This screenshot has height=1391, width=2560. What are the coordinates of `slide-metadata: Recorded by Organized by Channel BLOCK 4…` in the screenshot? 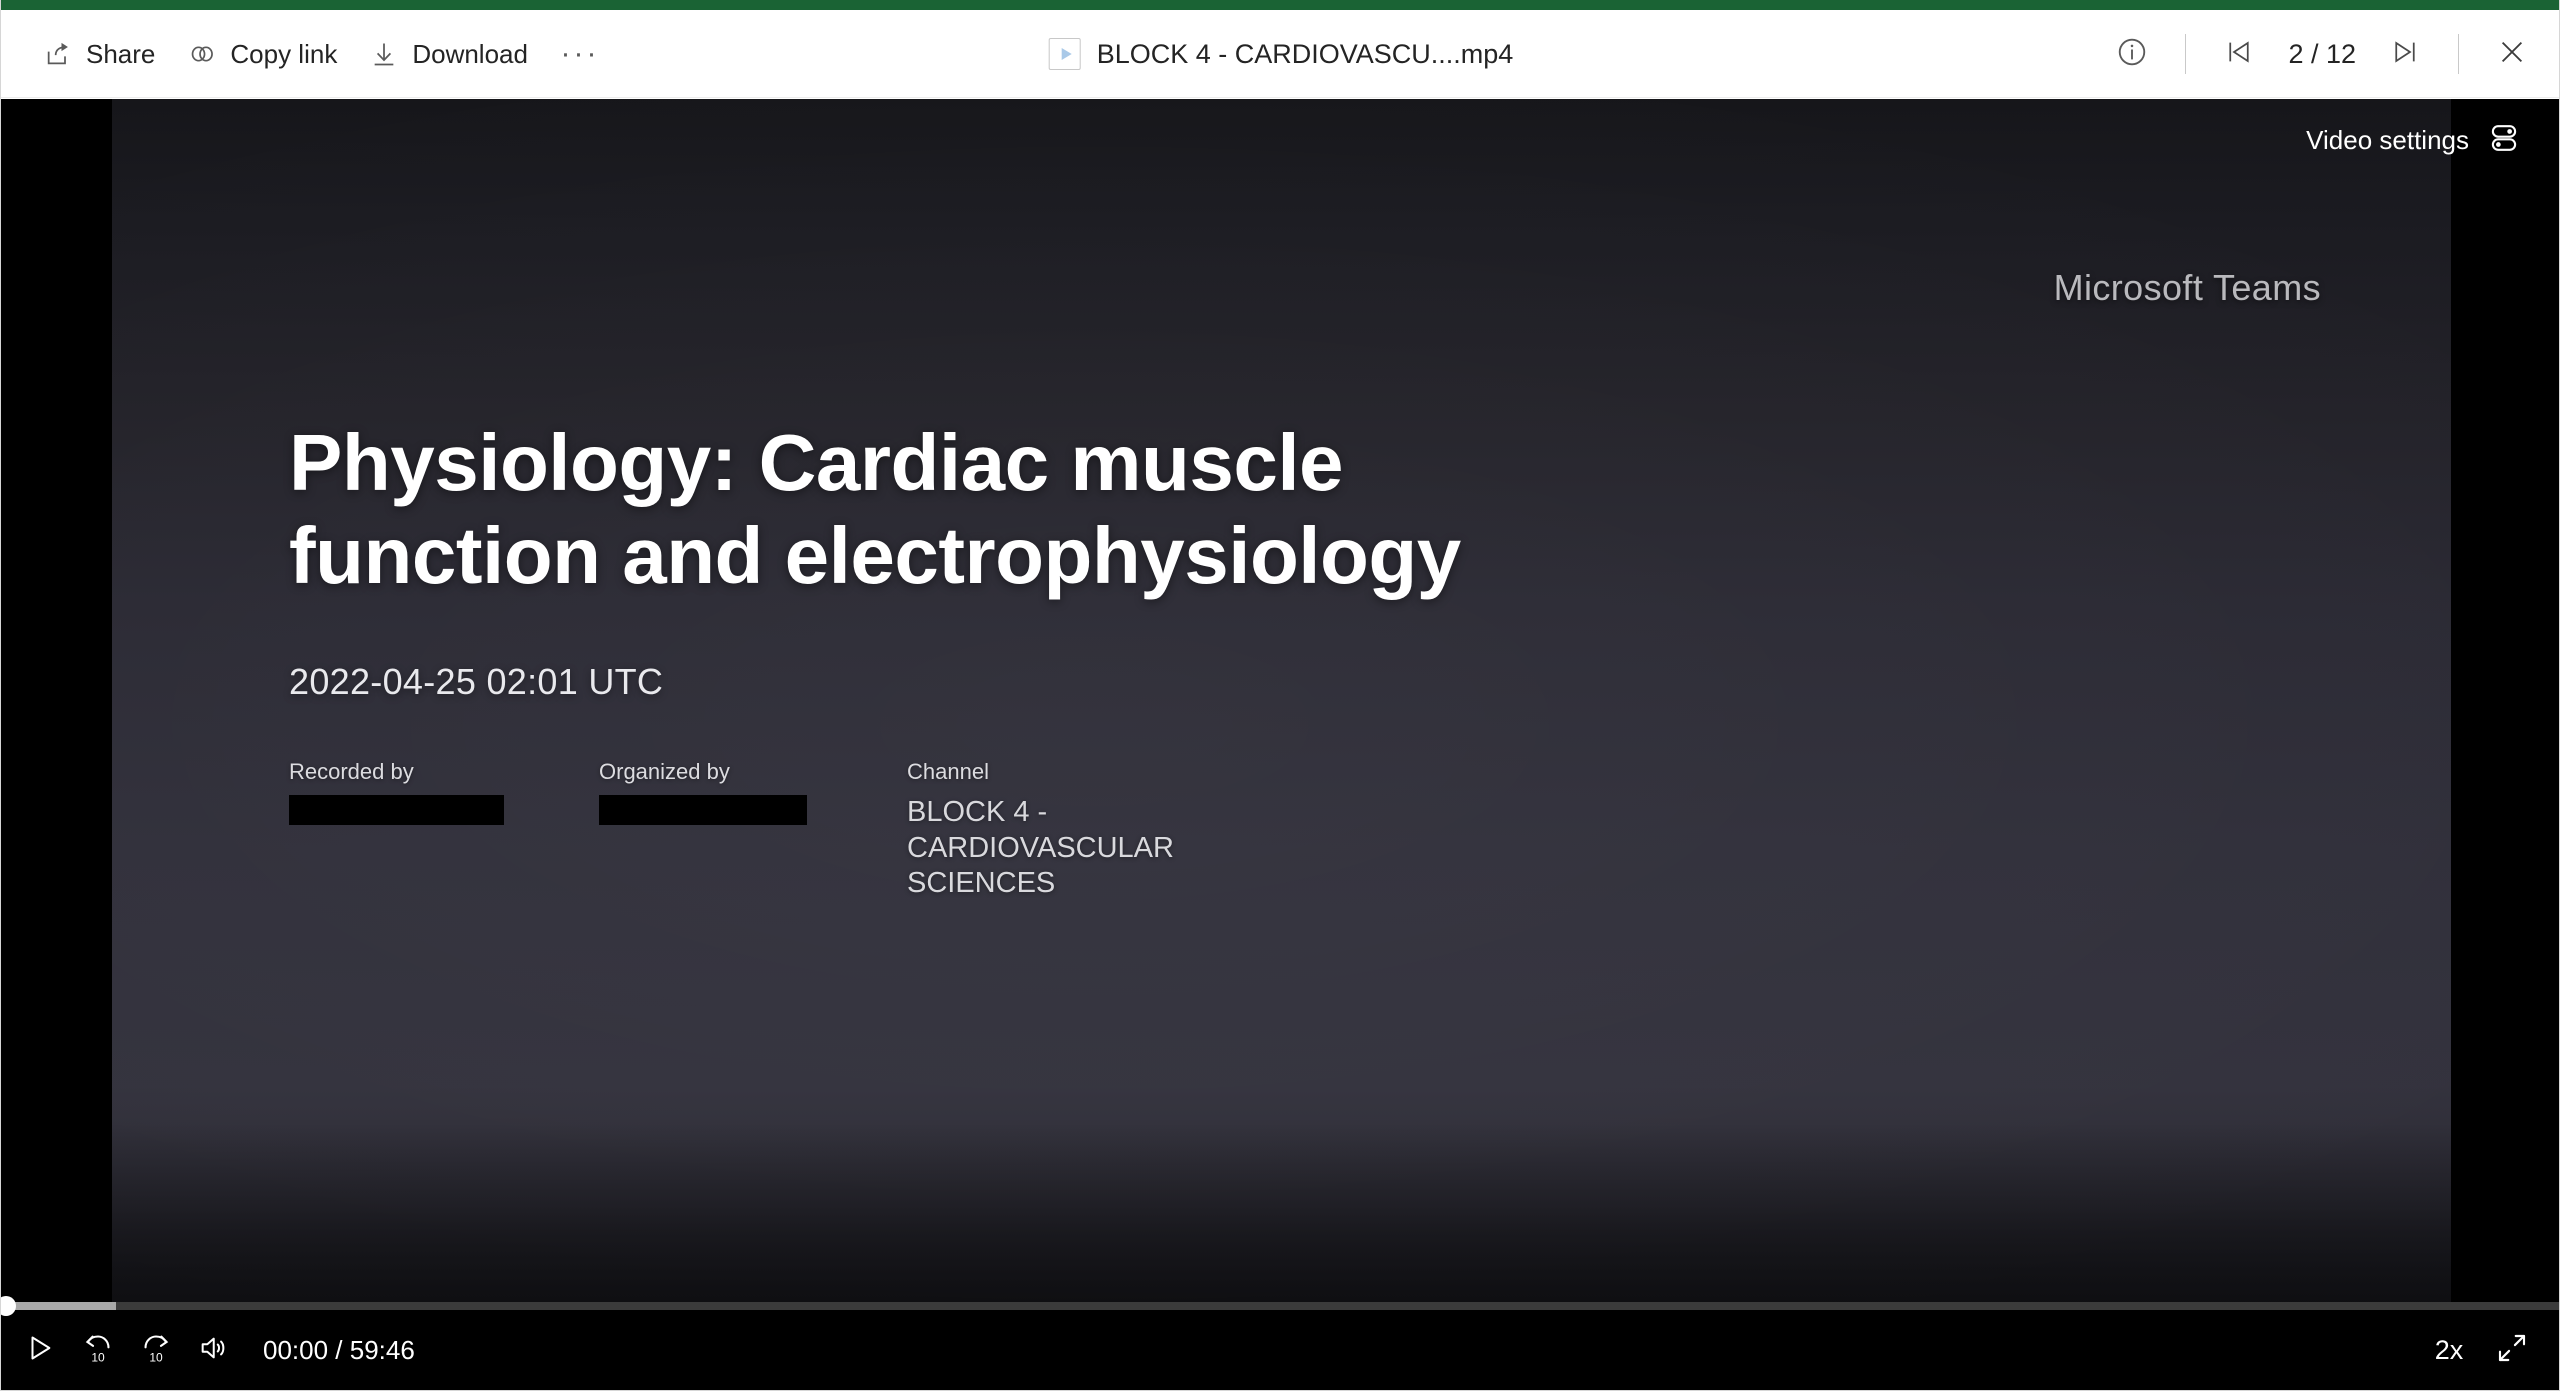 It's located at (758, 830).